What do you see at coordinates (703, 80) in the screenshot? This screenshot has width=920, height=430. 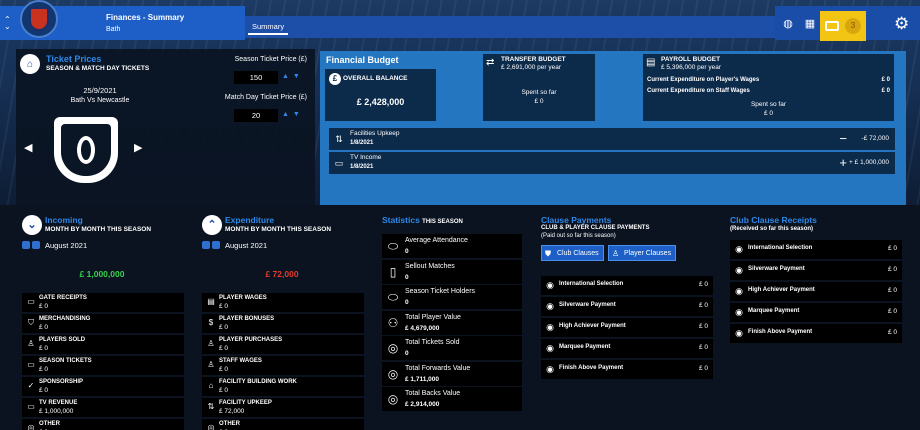 I see `players-wages-label: Current Expenditure on Player's Wages` at bounding box center [703, 80].